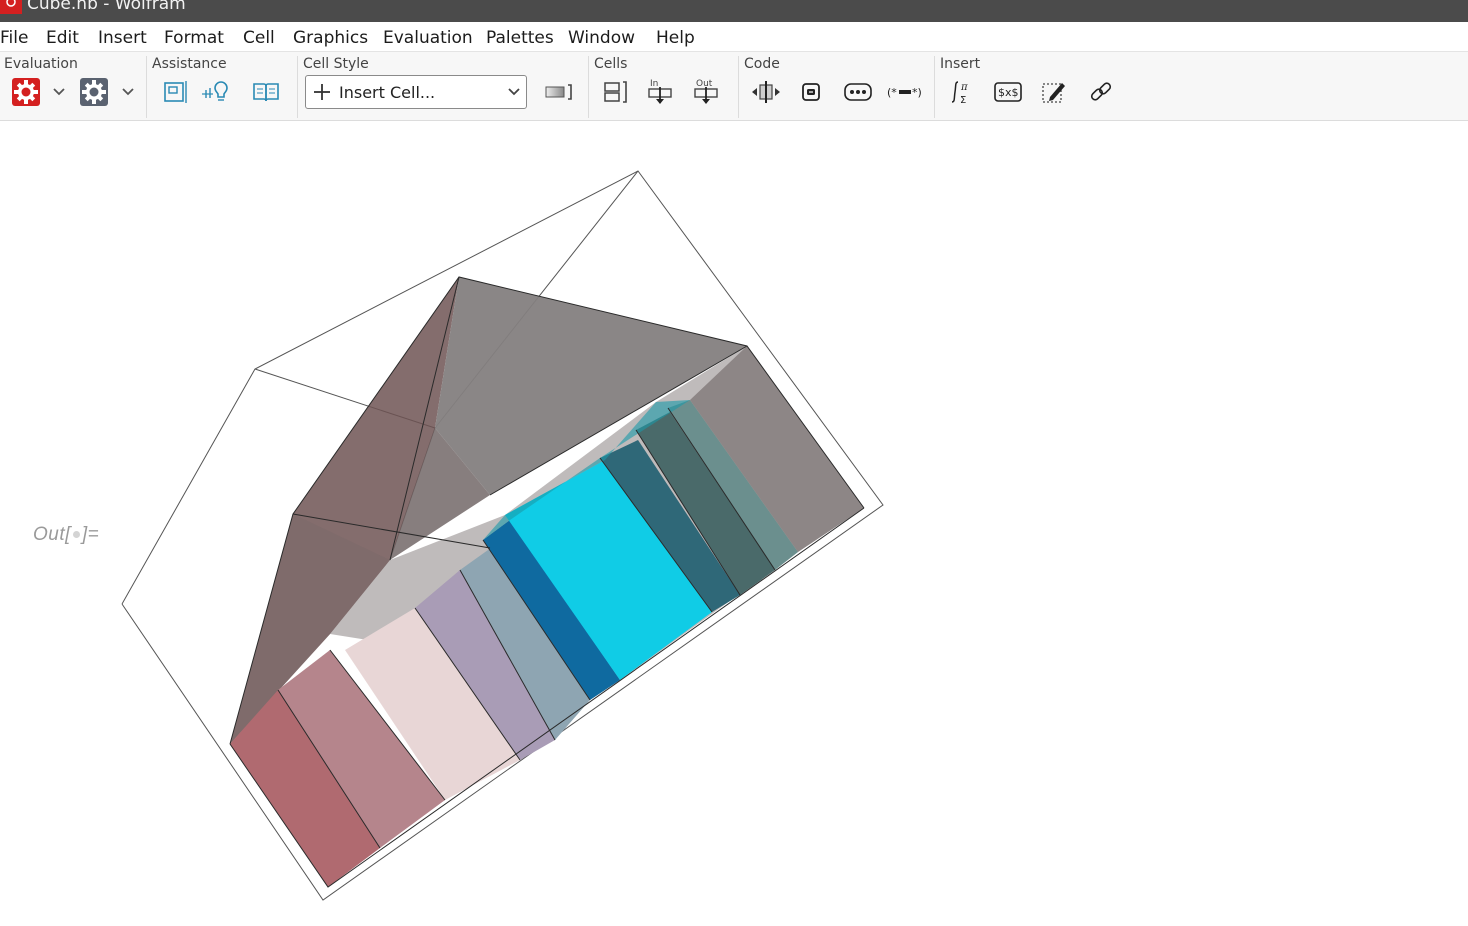 This screenshot has width=1468, height=926. I want to click on code-group-label: Code, so click(762, 64).